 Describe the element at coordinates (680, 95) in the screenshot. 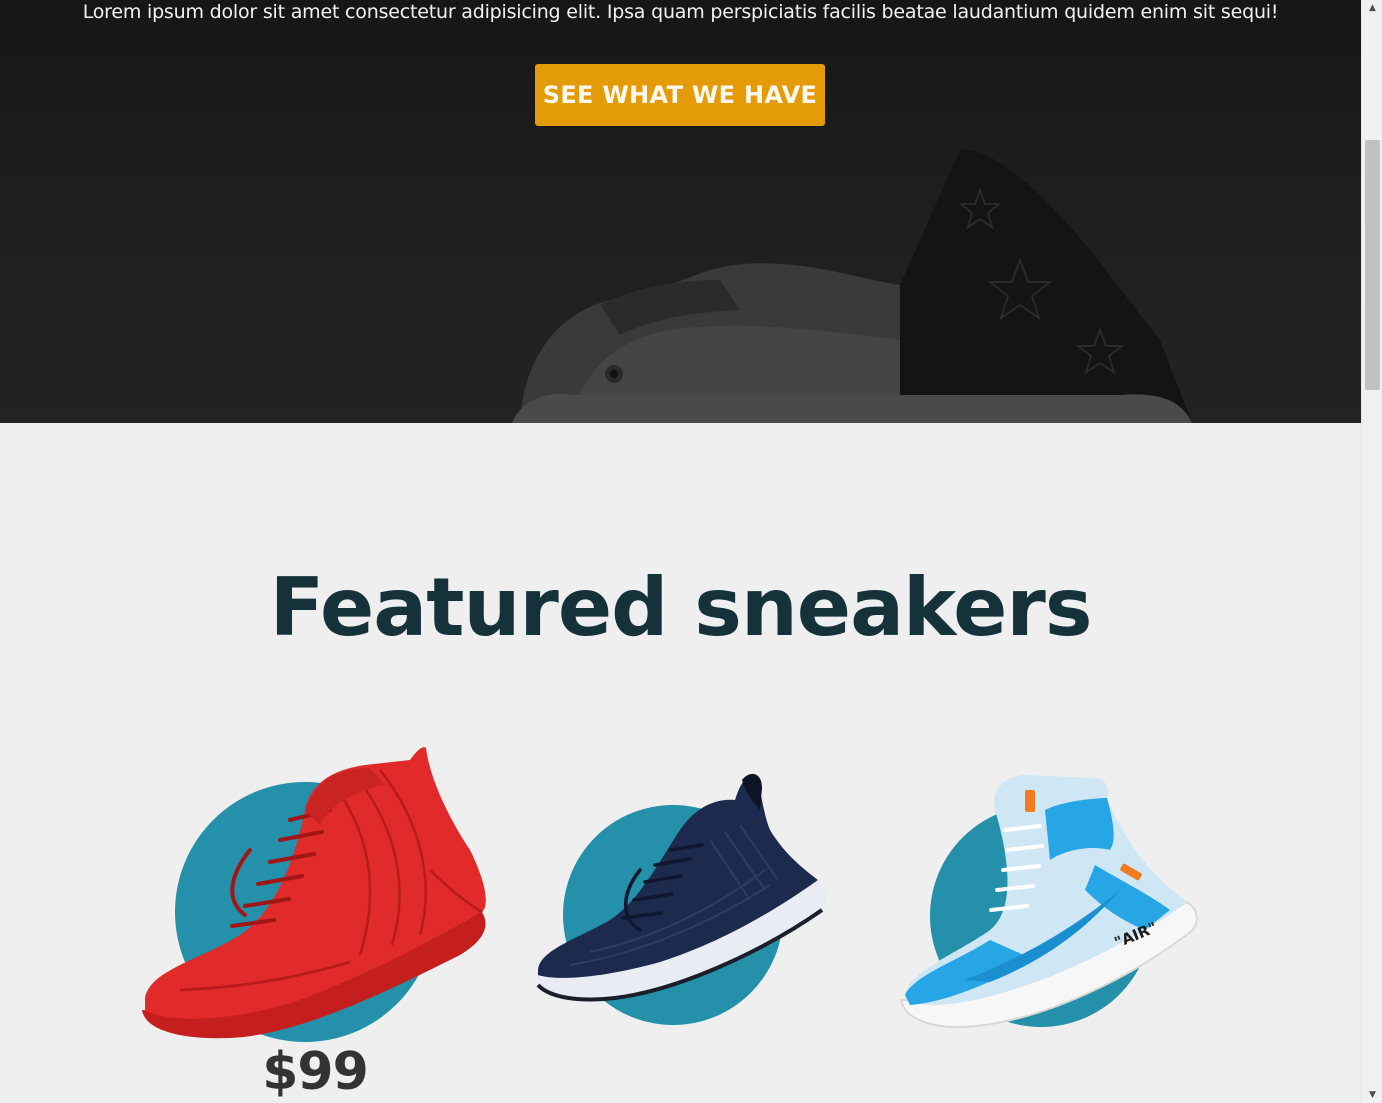

I see `see-what-we-have-button: SEE WHAT WE HAVE` at that location.